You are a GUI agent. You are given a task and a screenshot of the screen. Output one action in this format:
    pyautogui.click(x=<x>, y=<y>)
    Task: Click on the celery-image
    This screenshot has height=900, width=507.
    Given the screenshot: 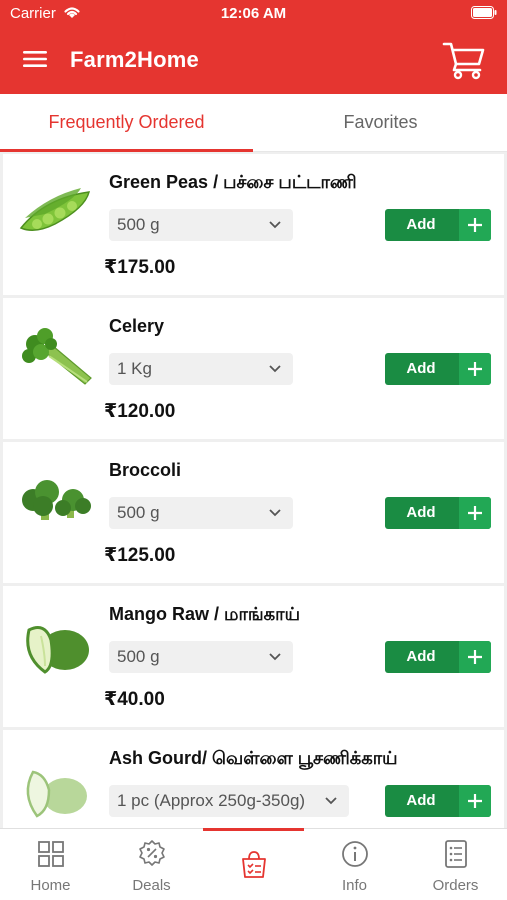 What is the action you would take?
    pyautogui.click(x=57, y=356)
    